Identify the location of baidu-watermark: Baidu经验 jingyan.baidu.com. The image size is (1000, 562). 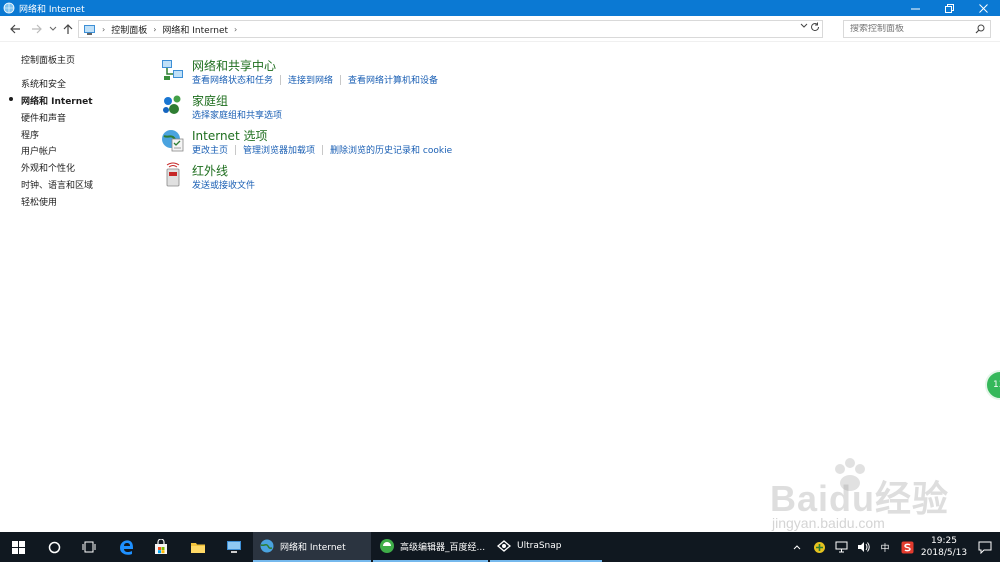
(875, 495).